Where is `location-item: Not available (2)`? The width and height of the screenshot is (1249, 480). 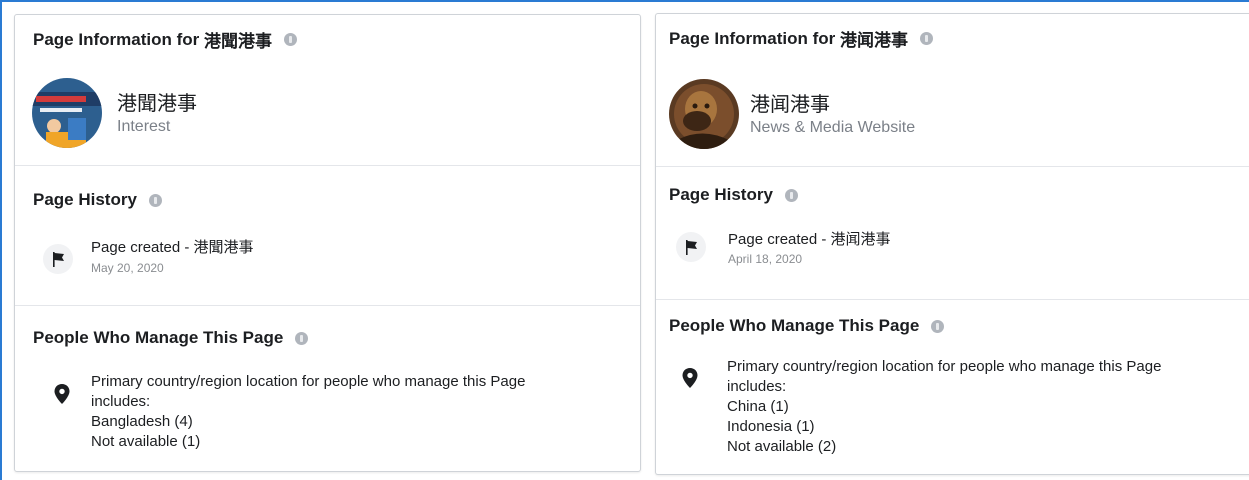 location-item: Not available (2) is located at coordinates (782, 446).